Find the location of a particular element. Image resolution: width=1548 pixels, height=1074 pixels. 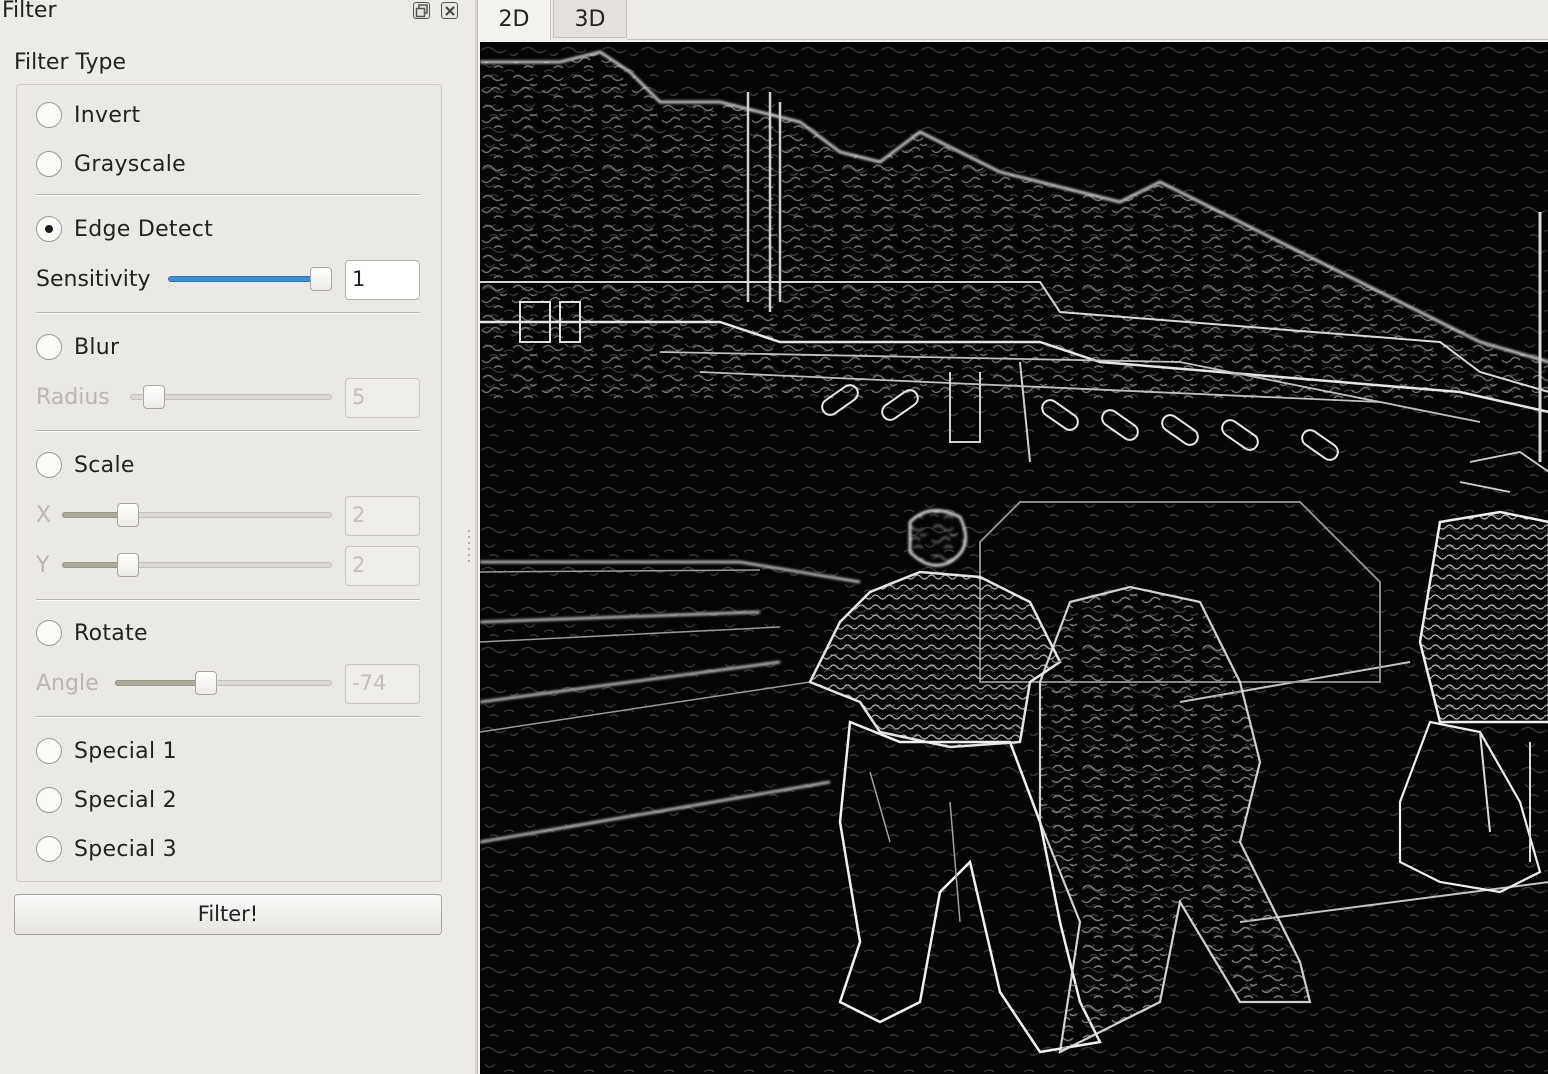

close-icon is located at coordinates (449, 10).